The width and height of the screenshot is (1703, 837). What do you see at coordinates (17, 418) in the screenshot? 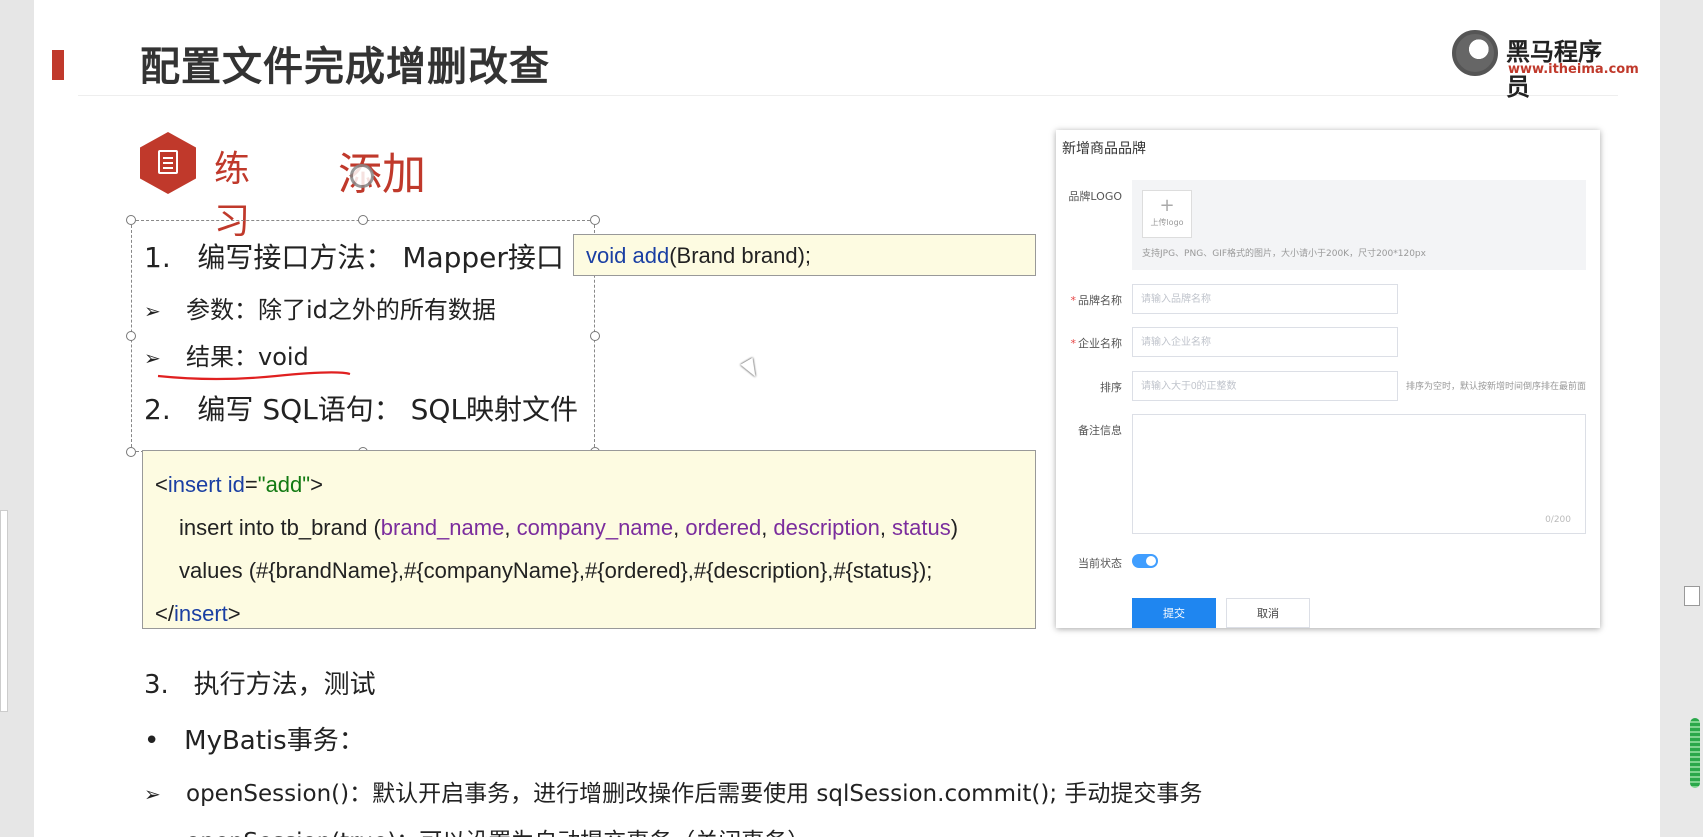
I see `left-panel-strip` at bounding box center [17, 418].